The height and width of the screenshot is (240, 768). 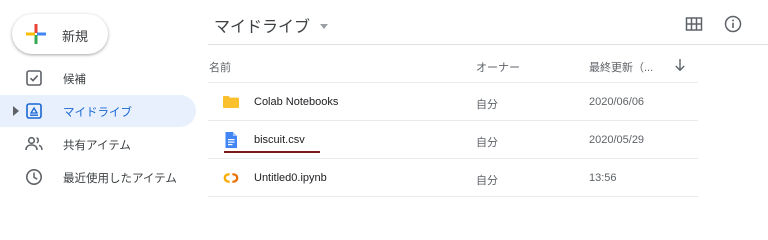 What do you see at coordinates (733, 24) in the screenshot?
I see `info-icon` at bounding box center [733, 24].